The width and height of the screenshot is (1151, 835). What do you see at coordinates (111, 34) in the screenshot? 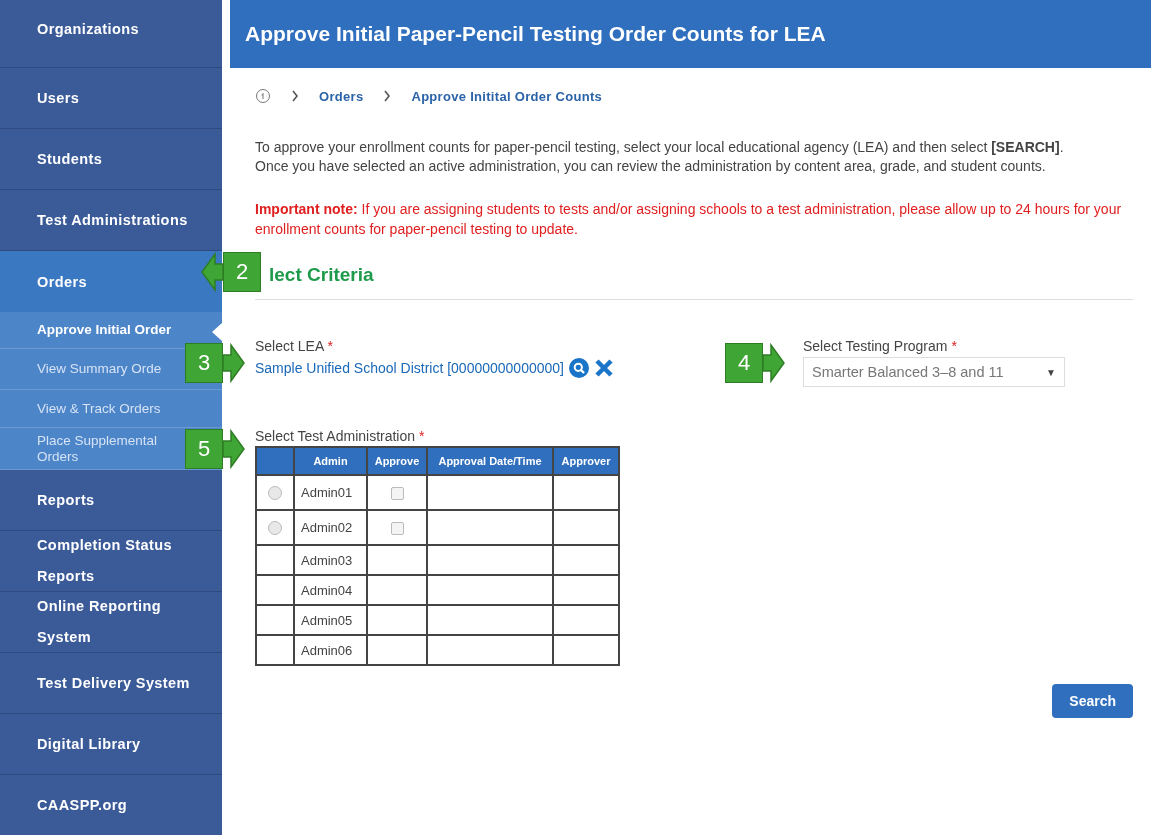
I see `sidebar-item: Organizations` at bounding box center [111, 34].